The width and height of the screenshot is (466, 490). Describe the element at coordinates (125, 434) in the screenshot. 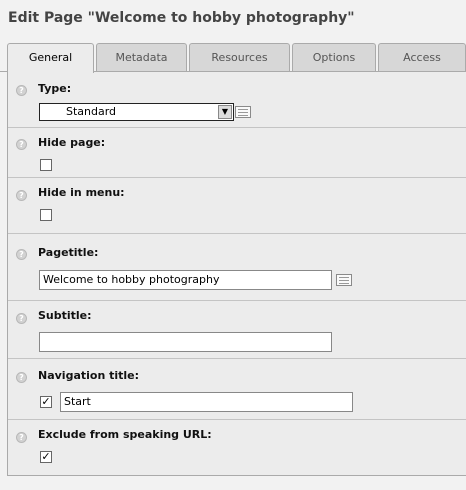

I see `exclude-speaking-url-label: Exclude from speaking URL:` at that location.